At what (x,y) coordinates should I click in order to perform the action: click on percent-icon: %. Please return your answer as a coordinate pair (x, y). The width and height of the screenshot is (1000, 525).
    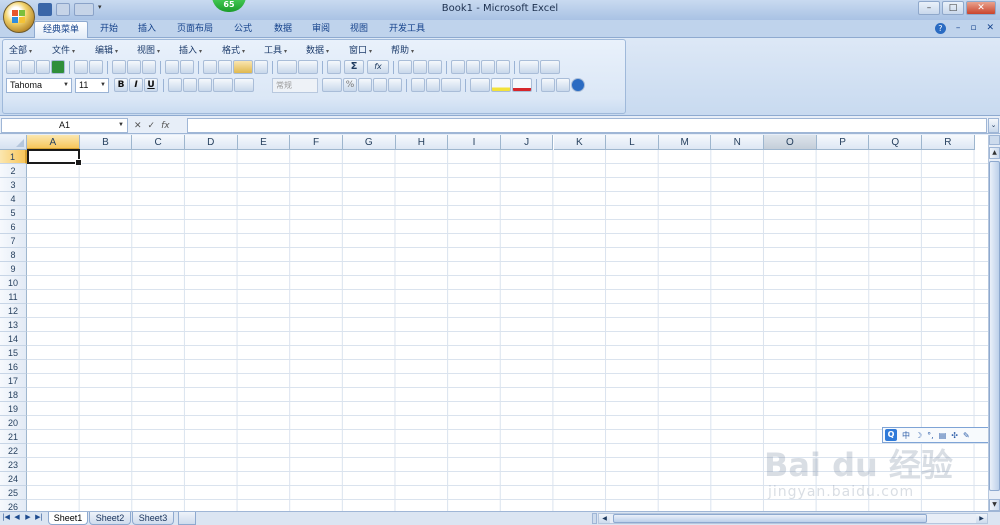
    Looking at the image, I should click on (350, 85).